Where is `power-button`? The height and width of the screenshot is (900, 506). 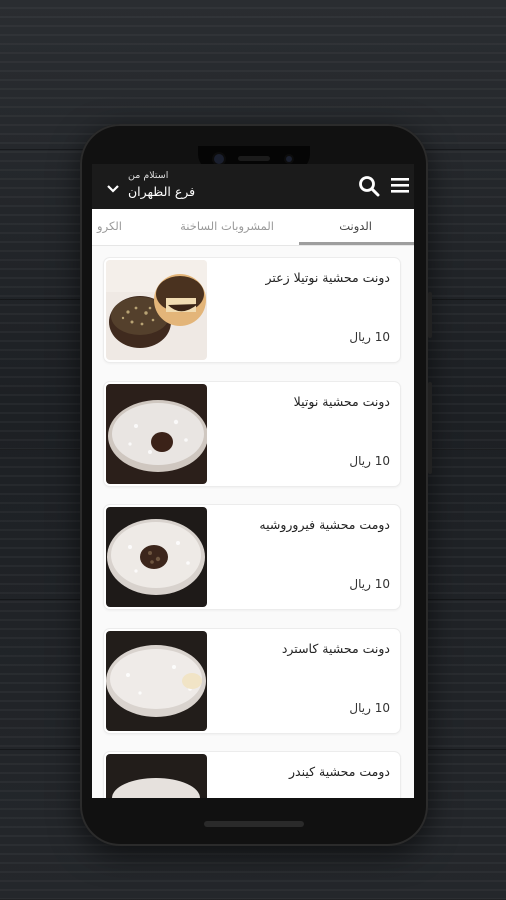 power-button is located at coordinates (430, 315).